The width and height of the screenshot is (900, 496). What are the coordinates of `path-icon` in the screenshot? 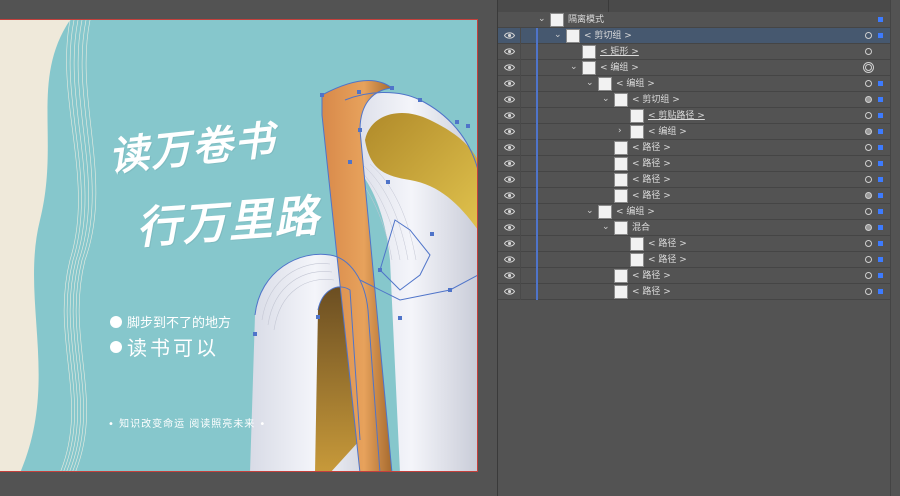 It's located at (637, 260).